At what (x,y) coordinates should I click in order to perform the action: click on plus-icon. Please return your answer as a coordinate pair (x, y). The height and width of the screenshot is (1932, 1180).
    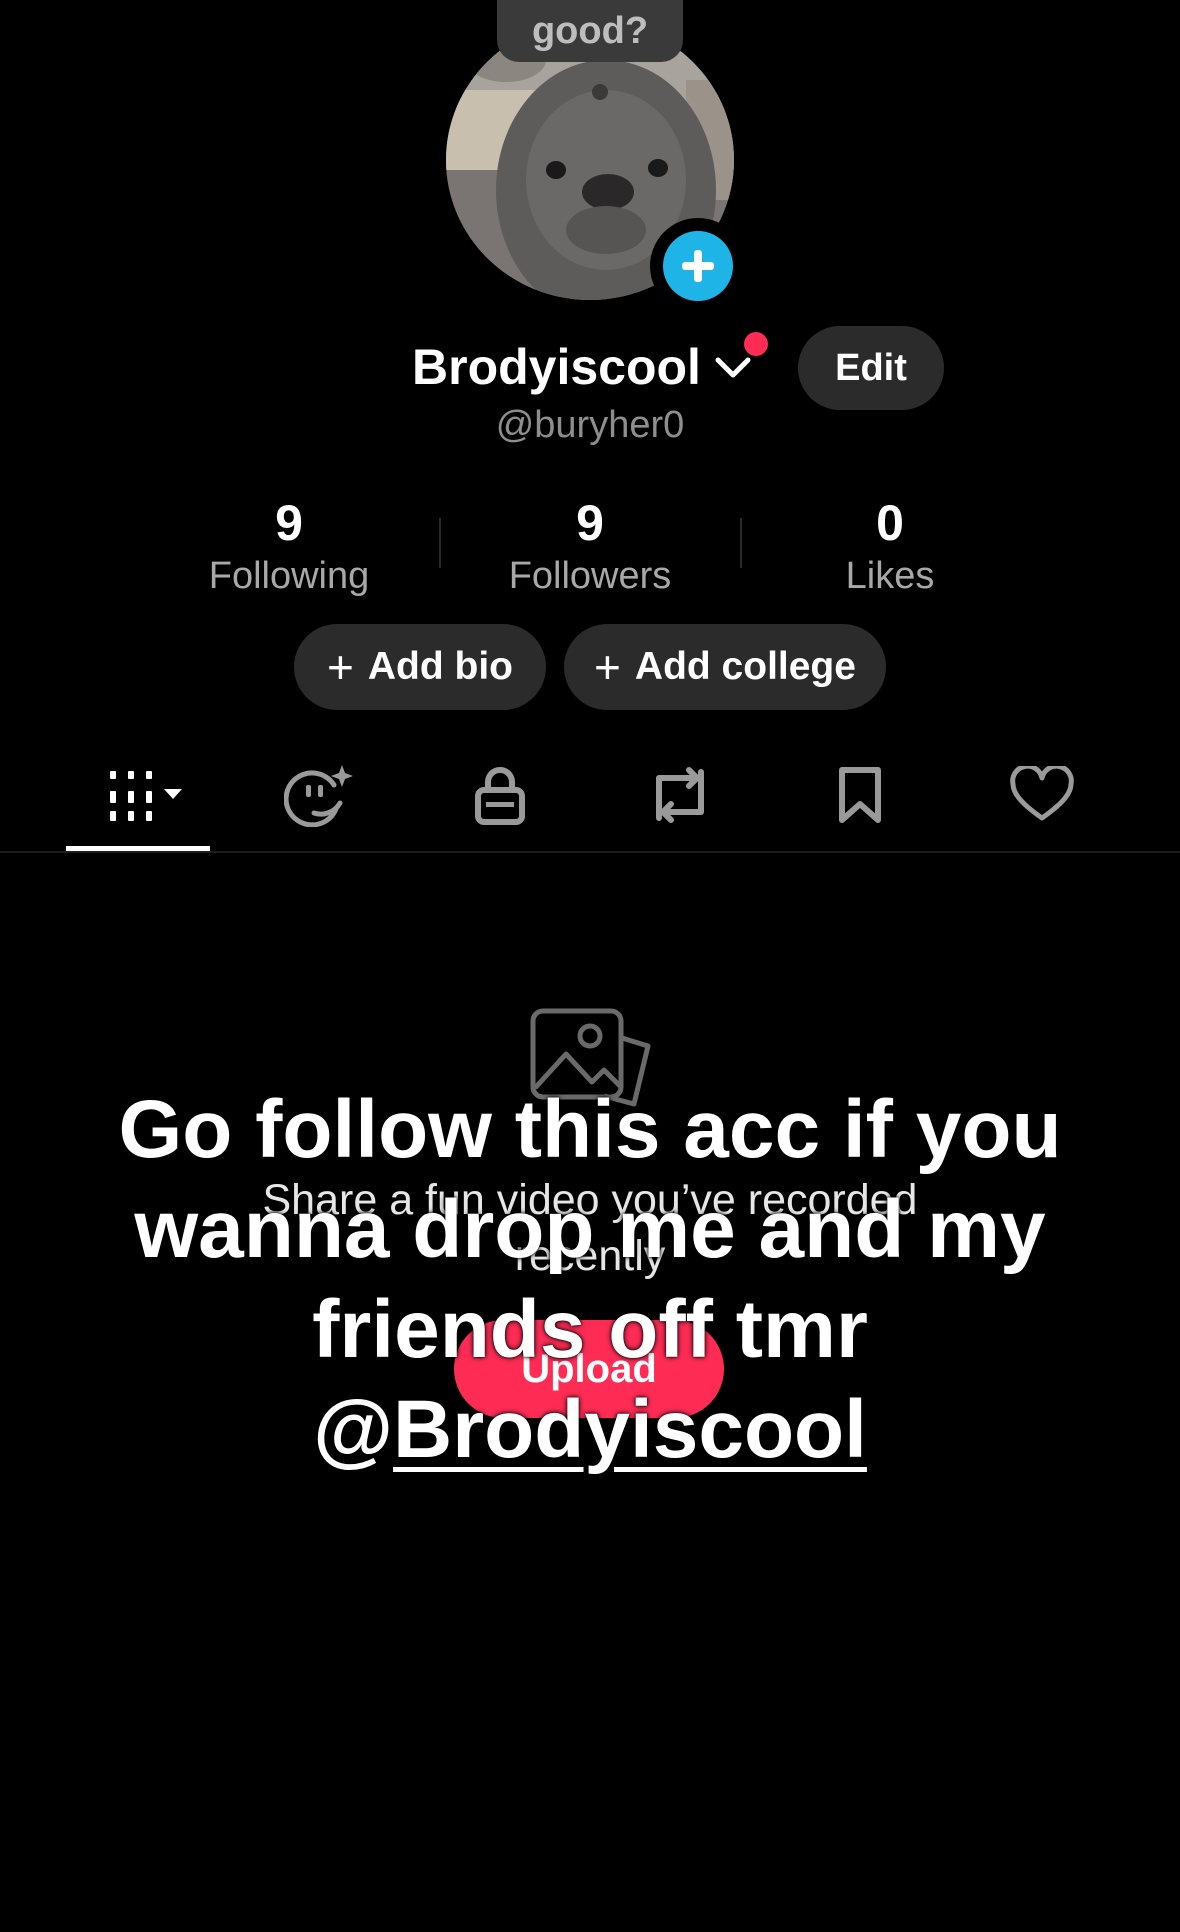
    Looking at the image, I should click on (698, 266).